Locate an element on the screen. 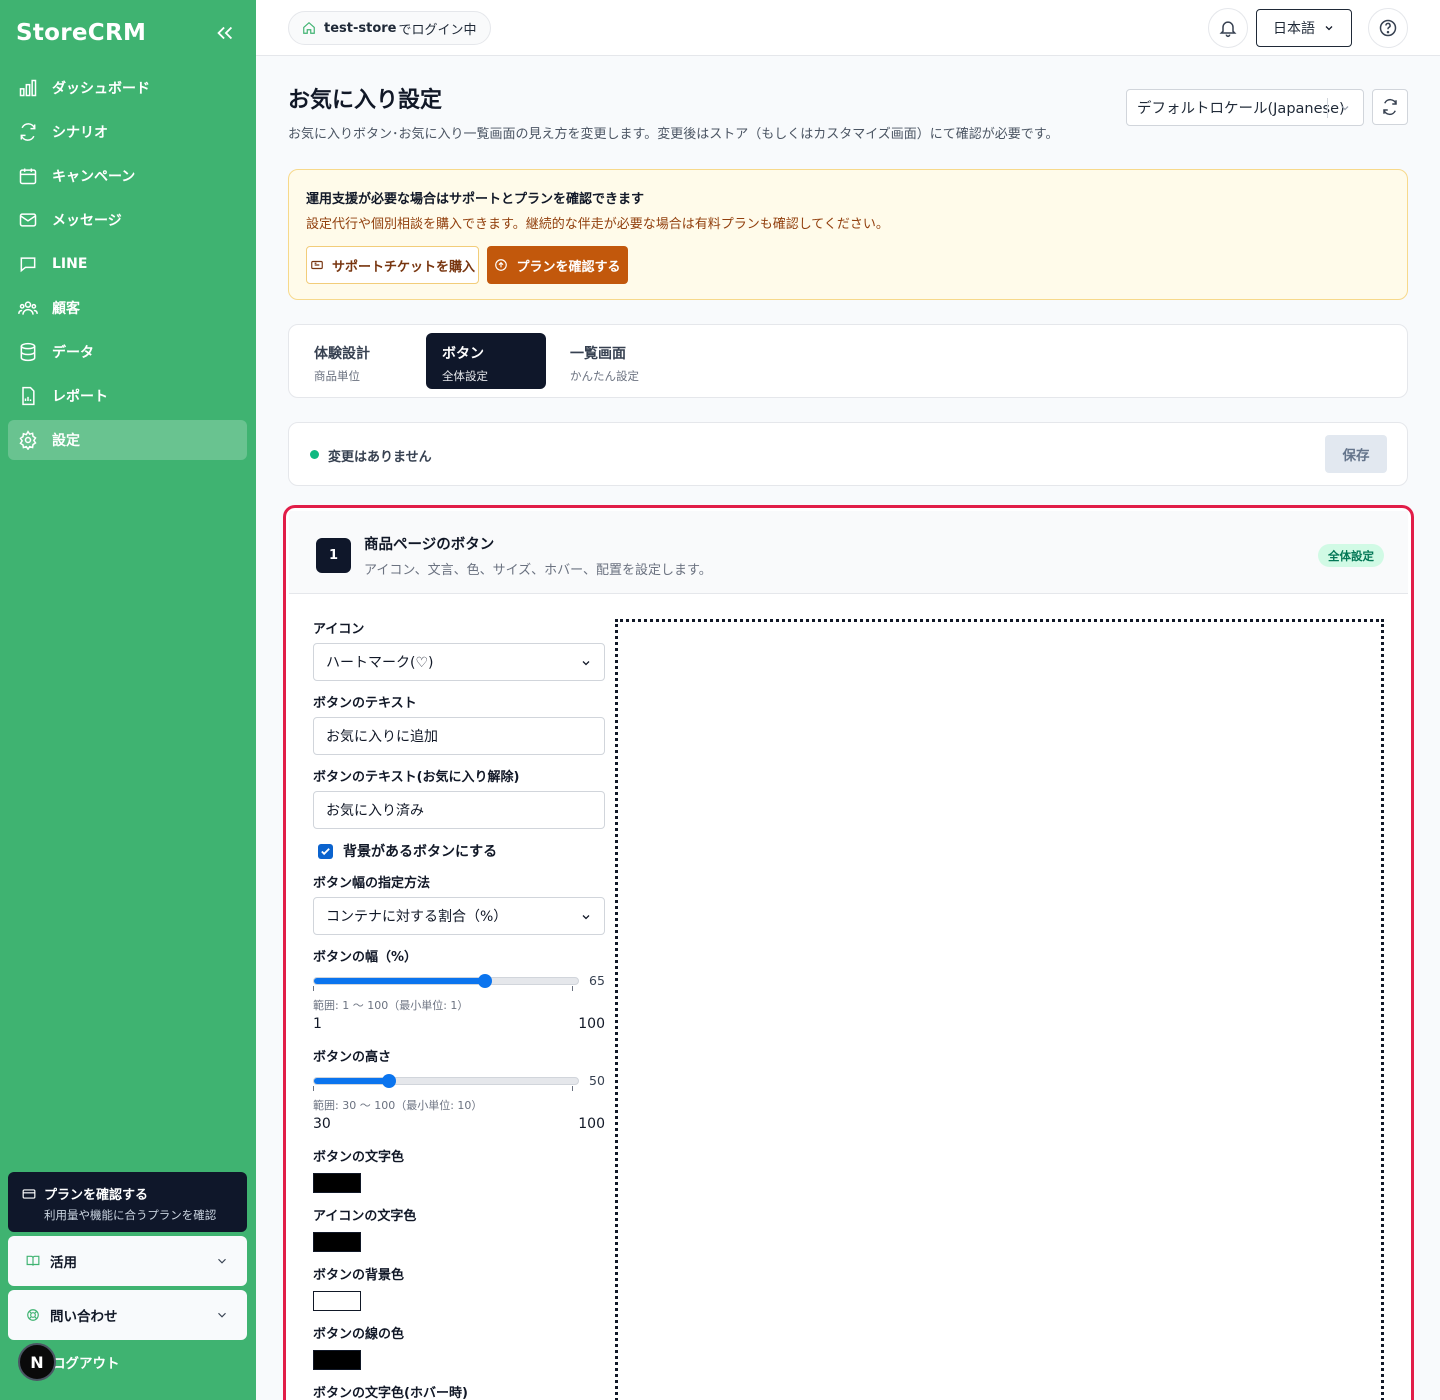 The image size is (1440, 1400). sidebar-item-label: LINE is located at coordinates (70, 264).